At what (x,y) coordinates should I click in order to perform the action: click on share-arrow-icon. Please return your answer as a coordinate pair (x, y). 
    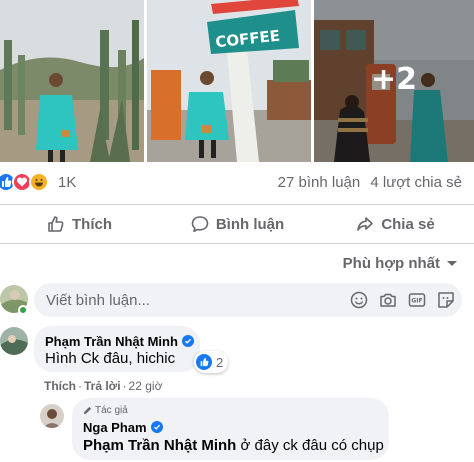
    Looking at the image, I should click on (365, 224).